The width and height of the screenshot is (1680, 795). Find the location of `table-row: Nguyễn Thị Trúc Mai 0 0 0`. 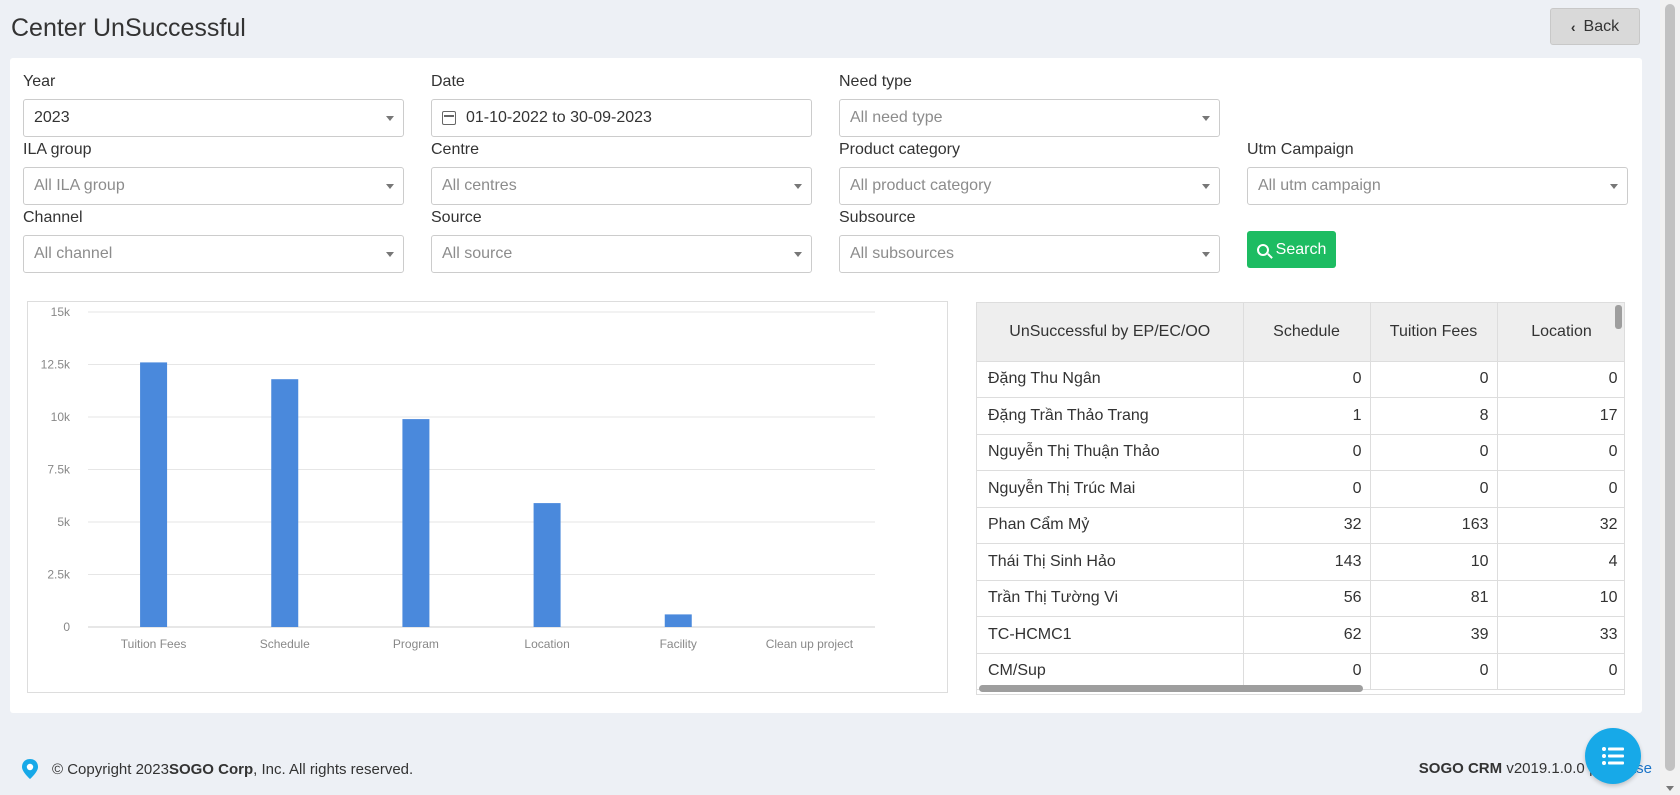

table-row: Nguyễn Thị Trúc Mai 0 0 0 is located at coordinates (1300, 489).